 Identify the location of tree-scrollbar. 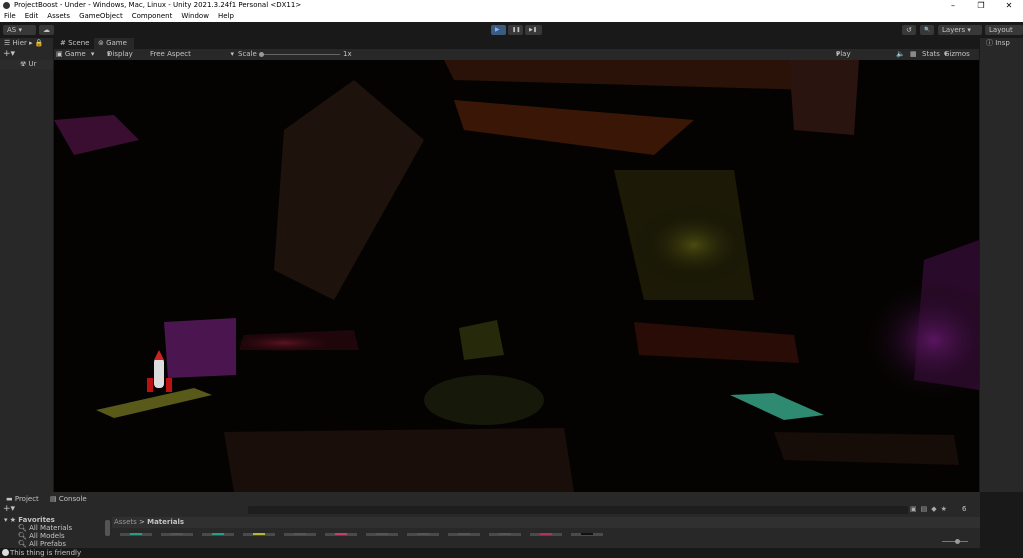
(107, 528).